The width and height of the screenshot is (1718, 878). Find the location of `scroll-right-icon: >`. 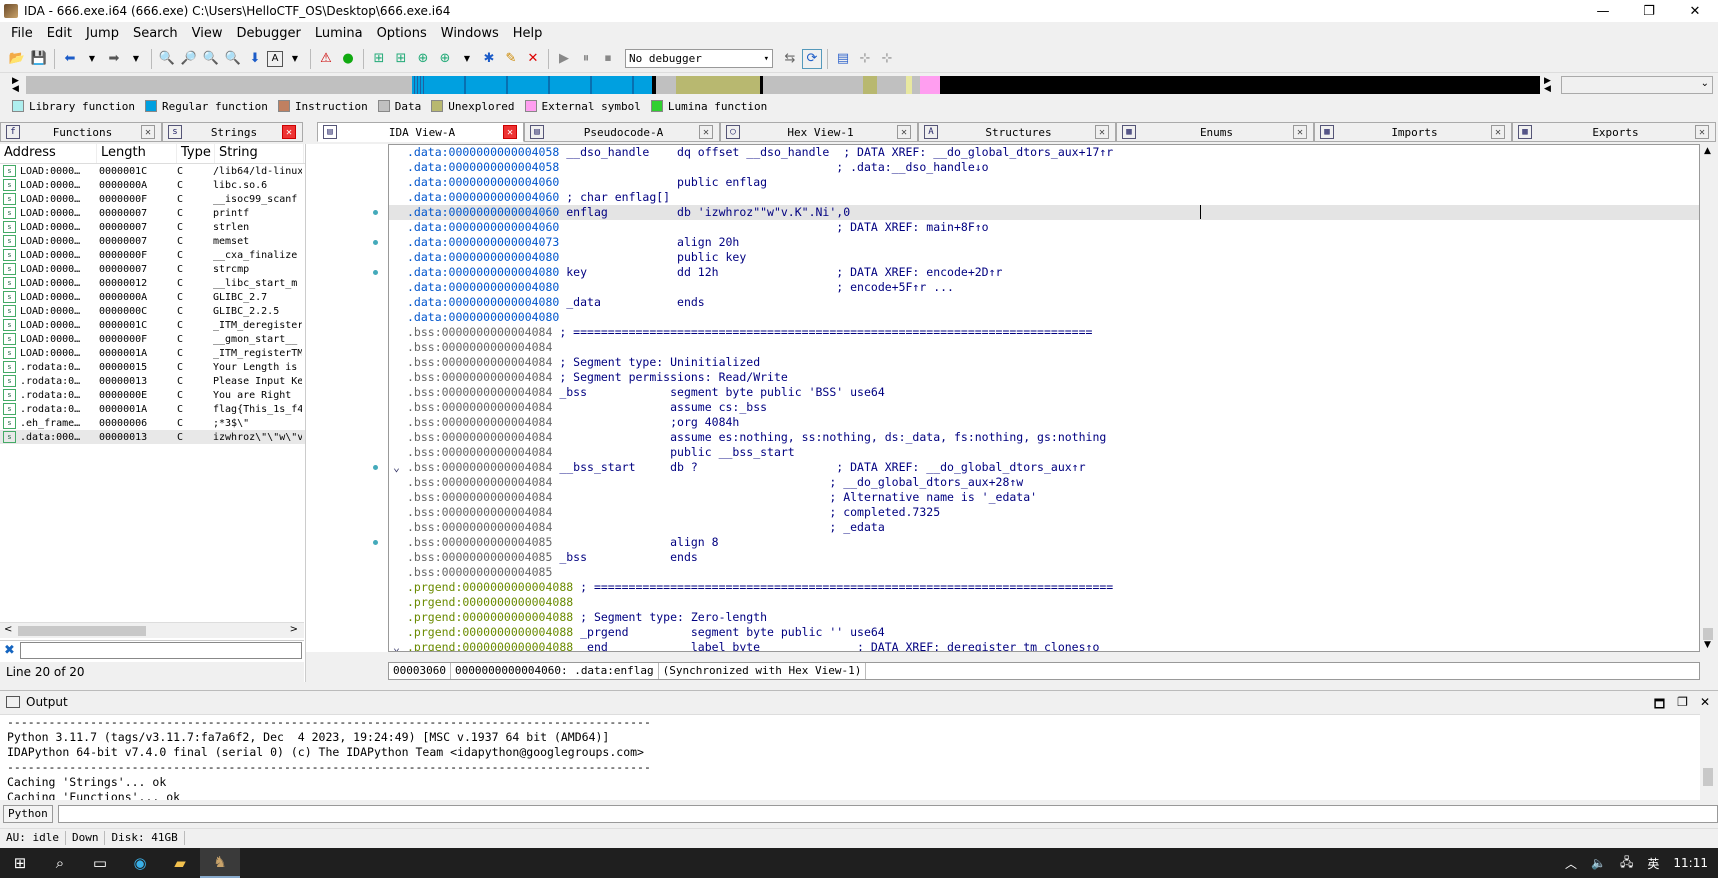

scroll-right-icon: > is located at coordinates (294, 629).